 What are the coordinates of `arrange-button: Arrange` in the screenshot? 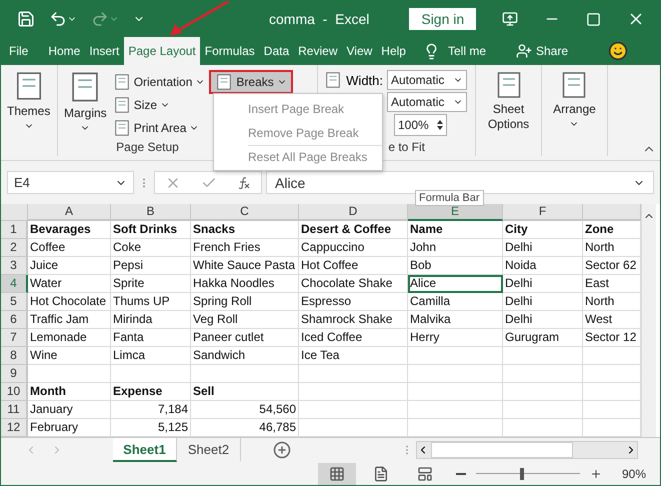 It's located at (574, 113).